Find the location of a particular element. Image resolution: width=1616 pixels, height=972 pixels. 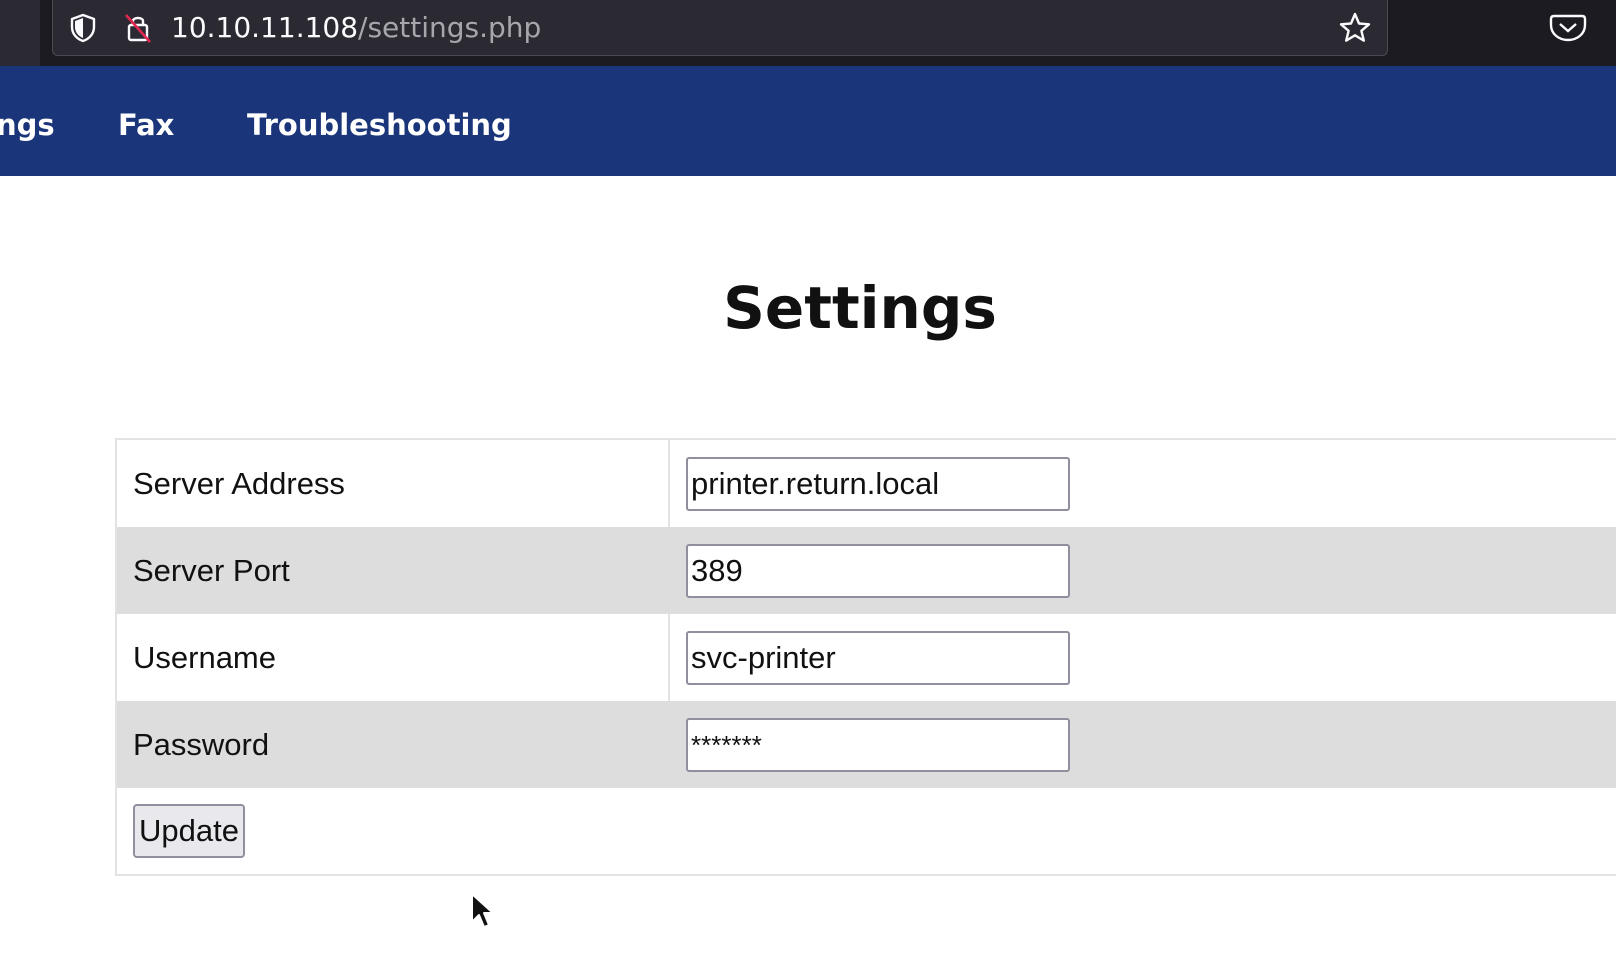

nav-item-settings: ngs is located at coordinates (27, 121).